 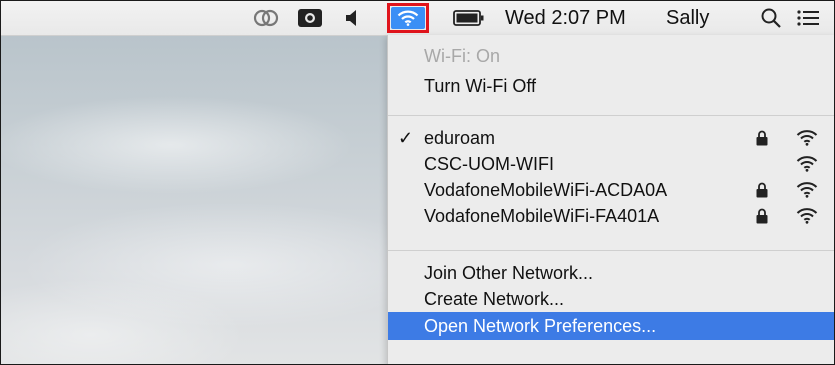 I want to click on wifi-status-label: Wi-Fi: On, so click(x=462, y=55).